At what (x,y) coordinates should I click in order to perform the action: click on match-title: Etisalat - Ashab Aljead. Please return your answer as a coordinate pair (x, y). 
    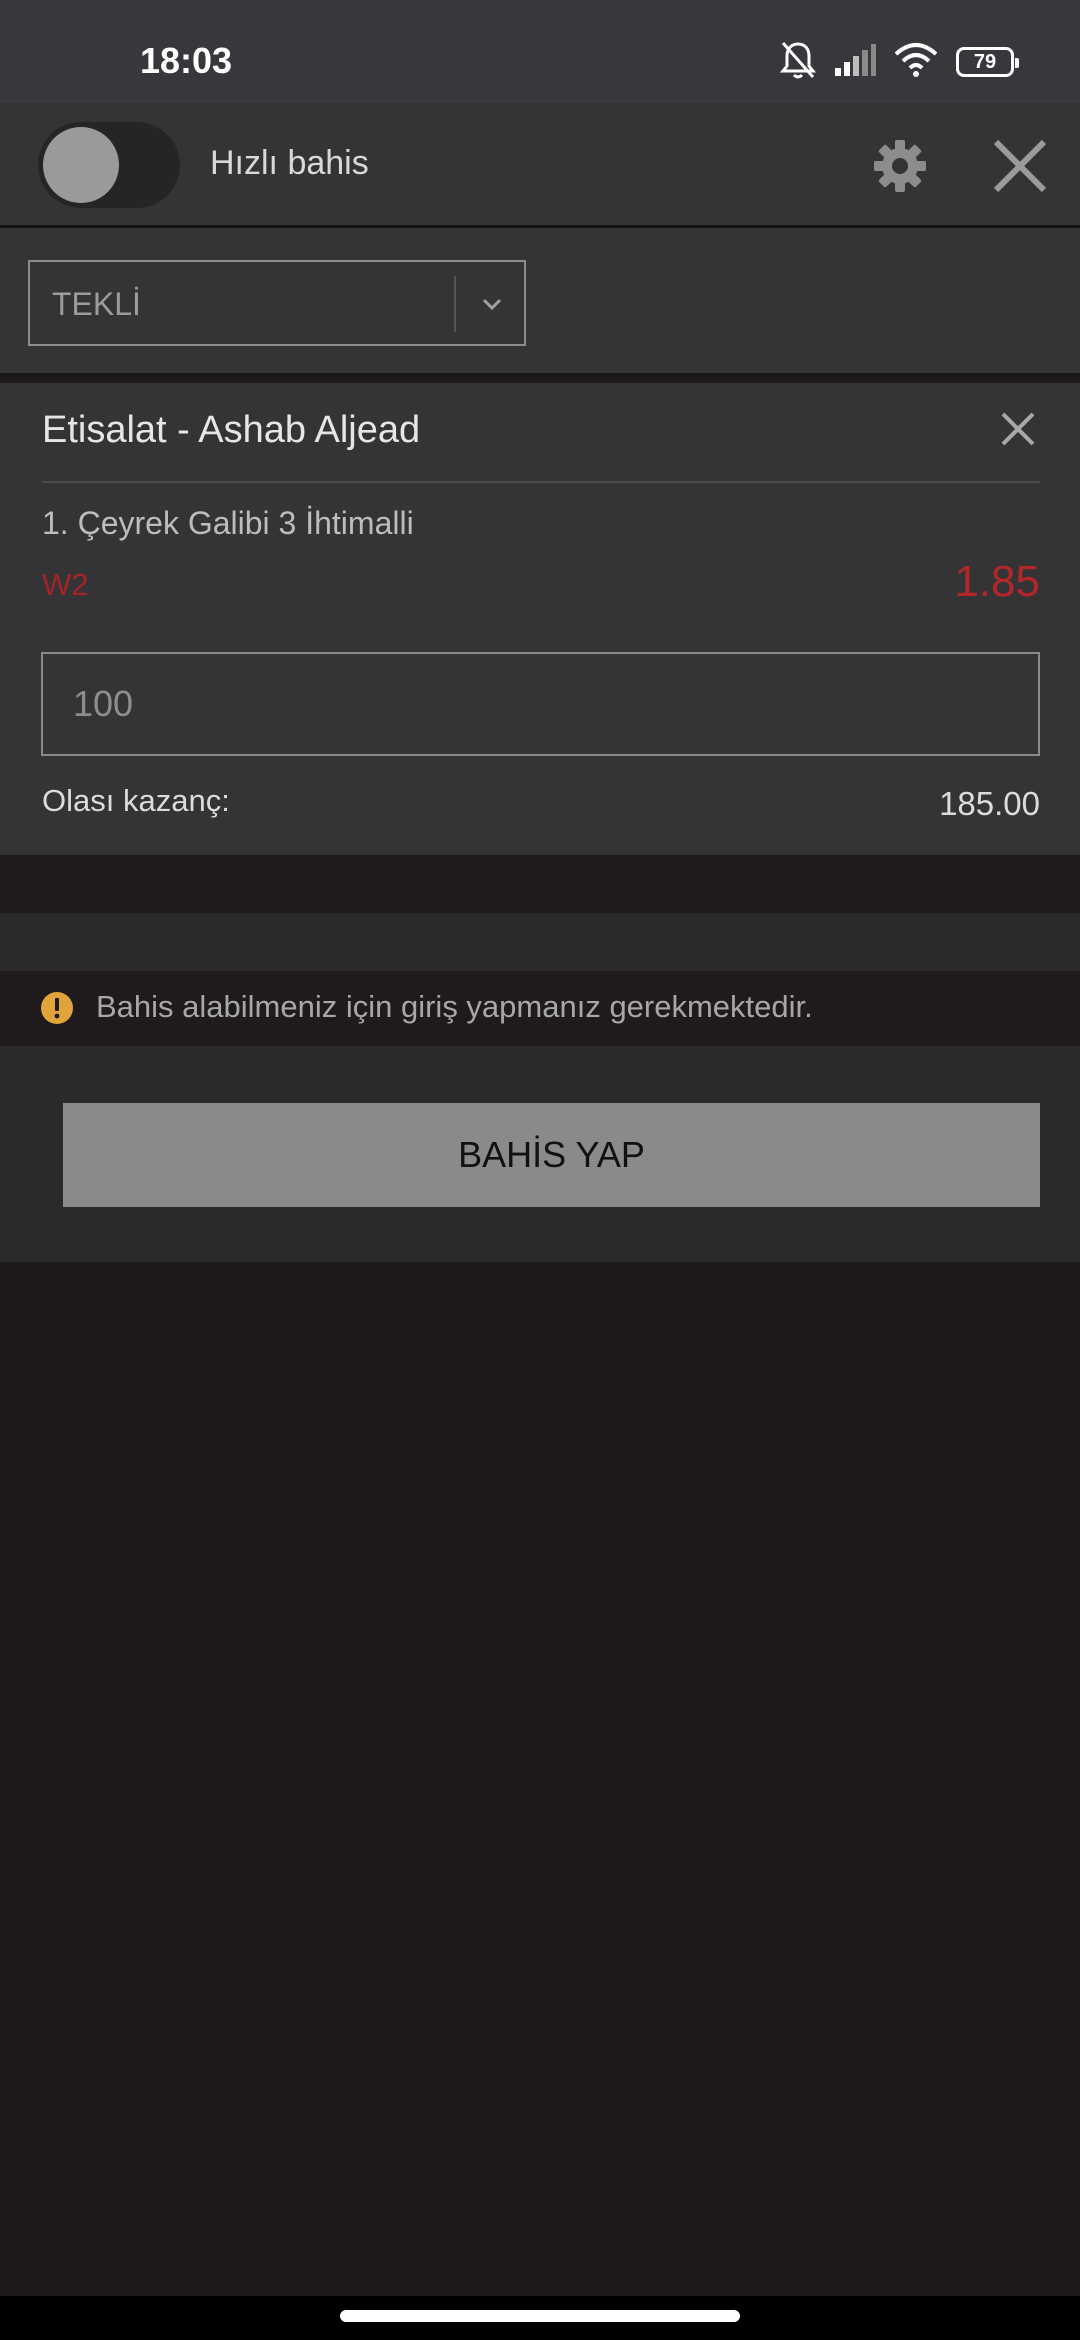
    Looking at the image, I should click on (231, 430).